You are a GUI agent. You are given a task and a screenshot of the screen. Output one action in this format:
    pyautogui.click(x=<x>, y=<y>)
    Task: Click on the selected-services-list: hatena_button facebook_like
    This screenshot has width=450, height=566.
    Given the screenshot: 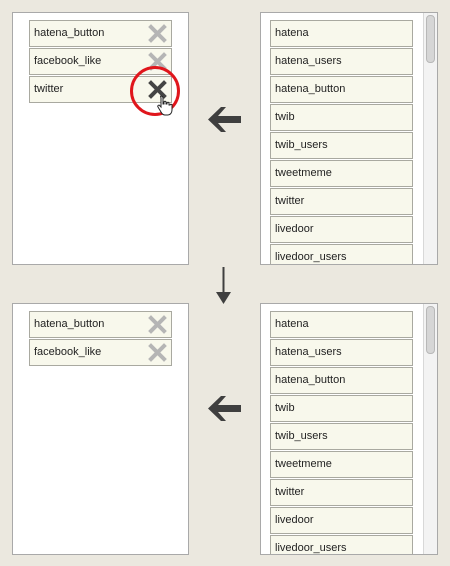 What is the action you would take?
    pyautogui.click(x=100, y=339)
    